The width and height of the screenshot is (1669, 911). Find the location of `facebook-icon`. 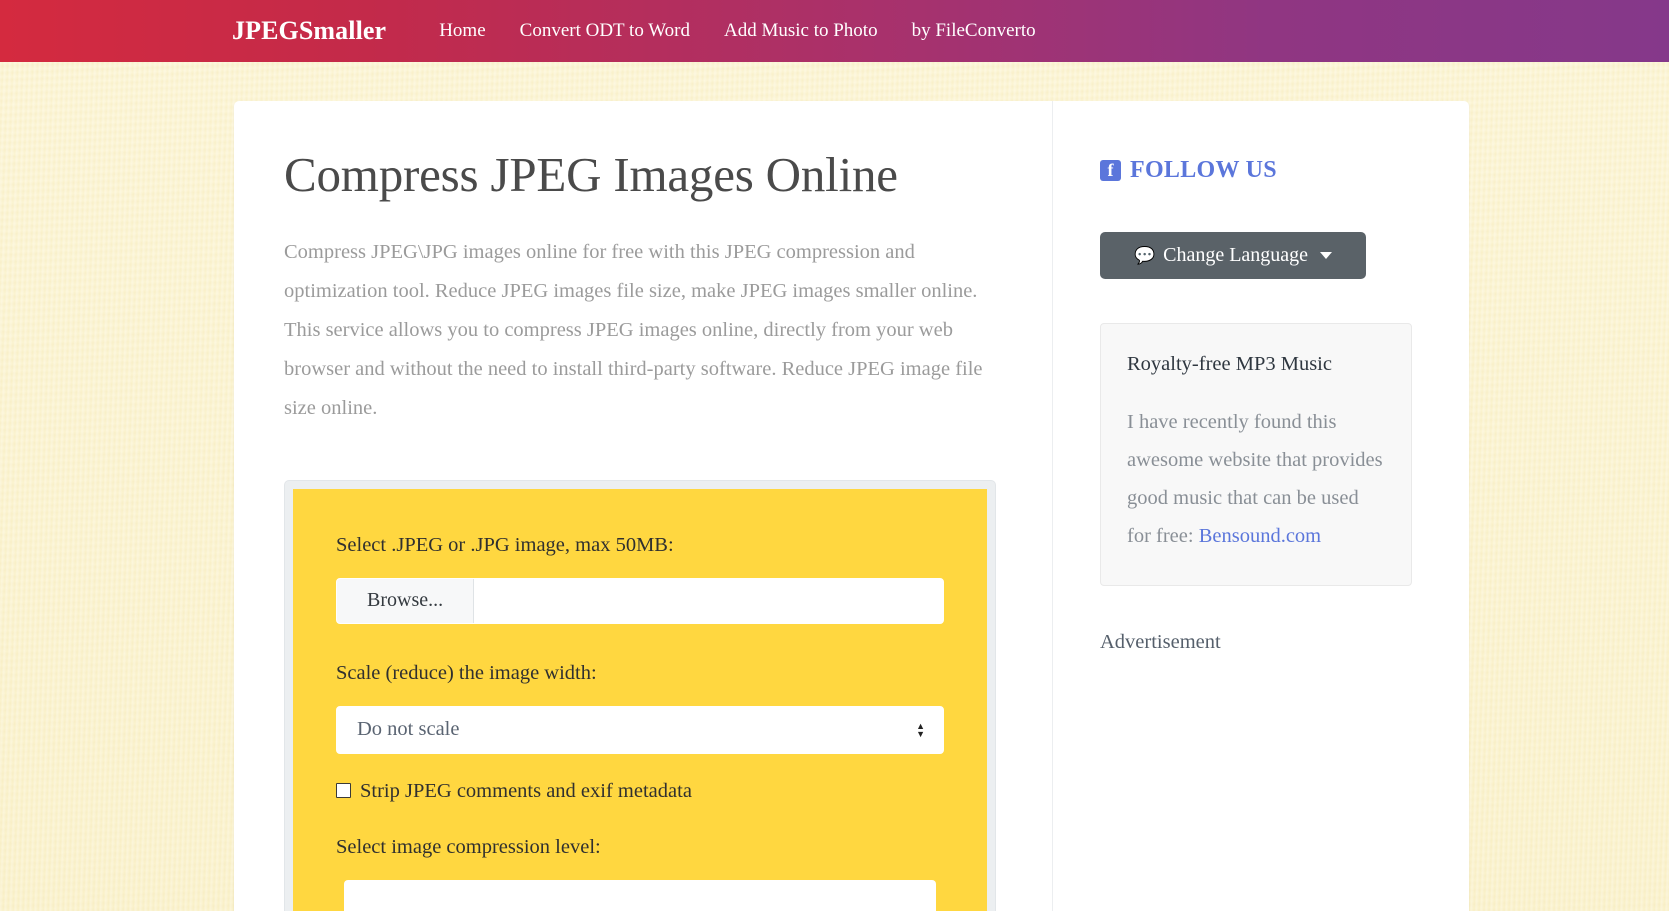

facebook-icon is located at coordinates (1110, 170).